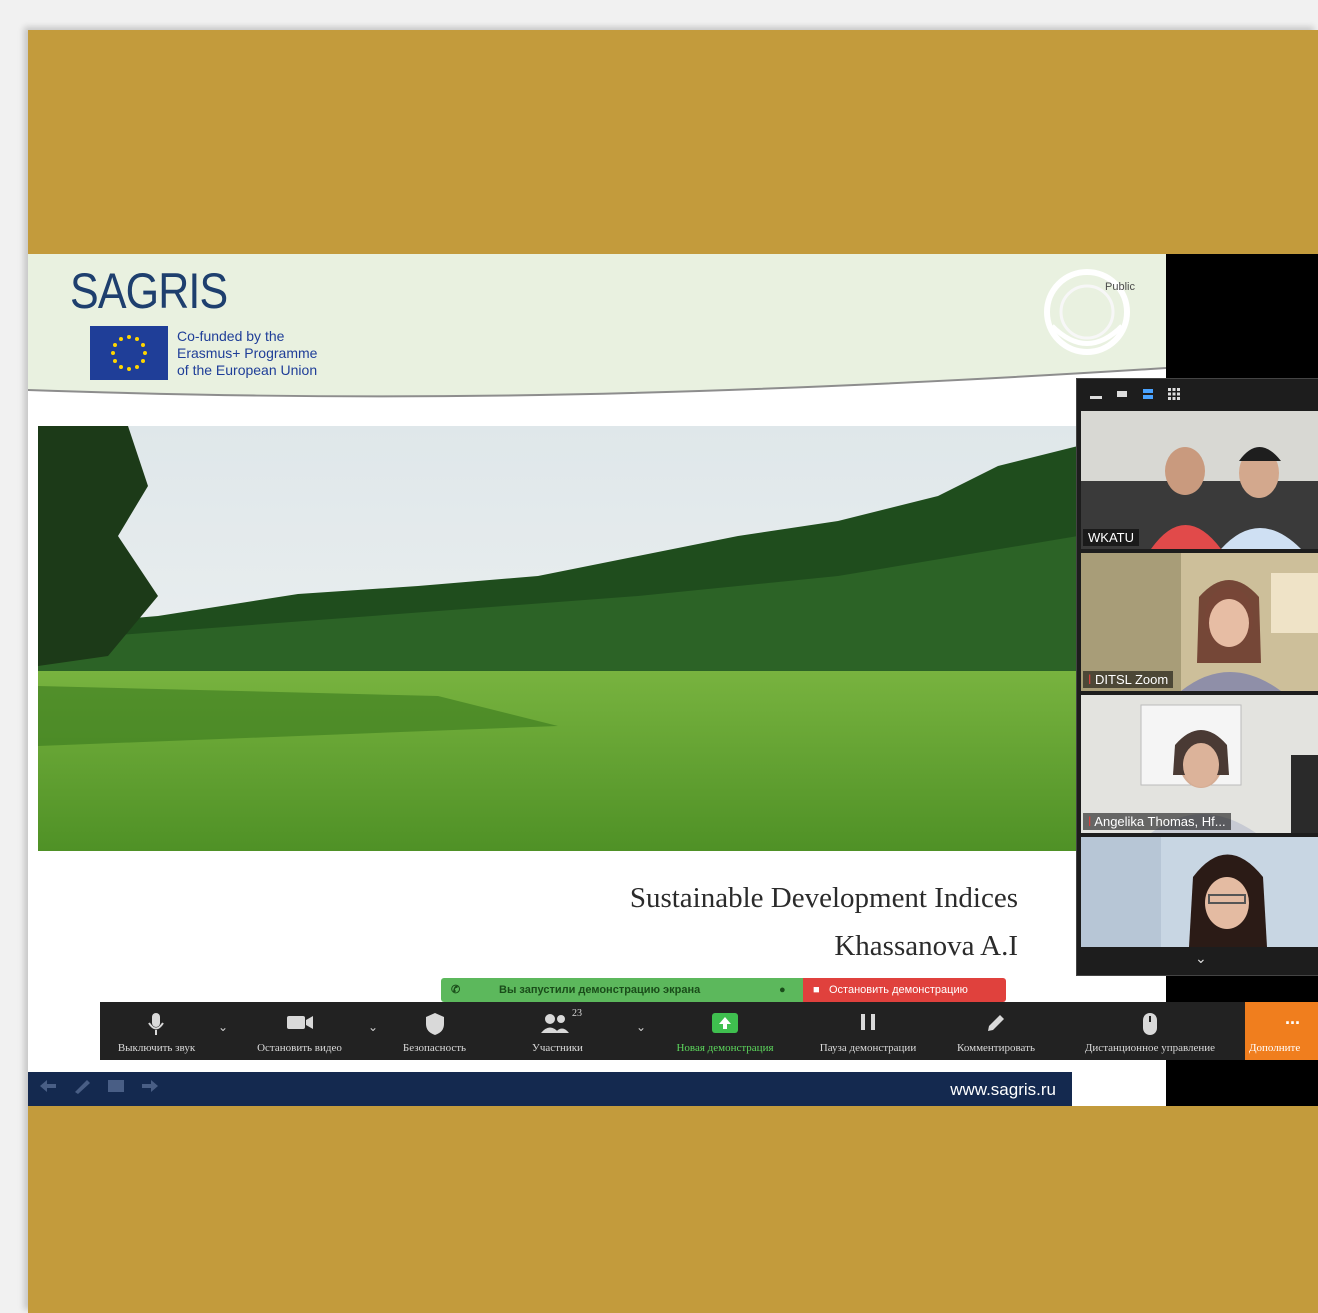  I want to click on microphone-icon, so click(156, 1024).